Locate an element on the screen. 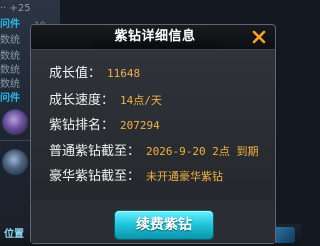 Image resolution: width=320 pixels, height=246 pixels. growth-value-label: 成长值： is located at coordinates (75, 73).